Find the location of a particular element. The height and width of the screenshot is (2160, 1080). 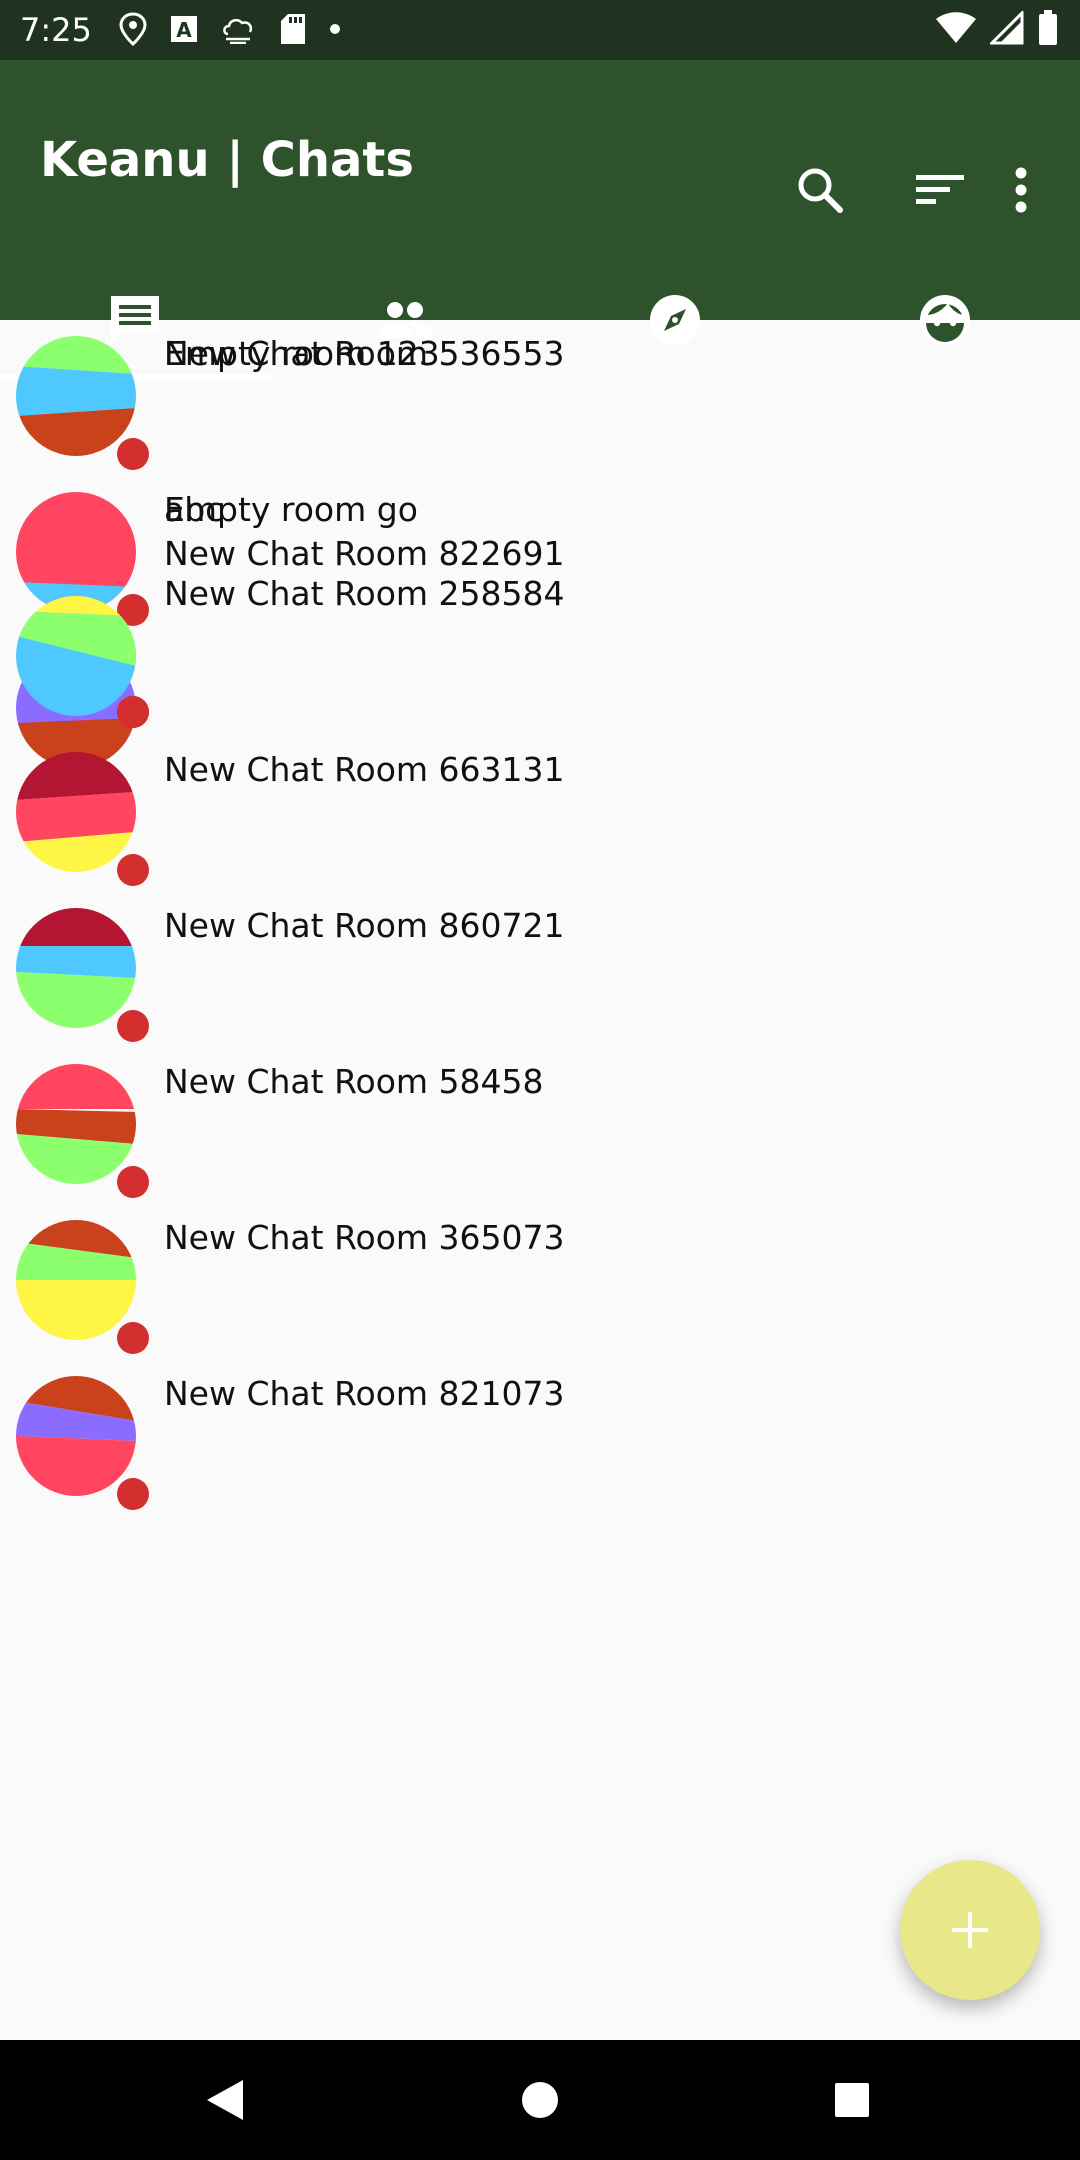

wifi-icon is located at coordinates (956, 27).